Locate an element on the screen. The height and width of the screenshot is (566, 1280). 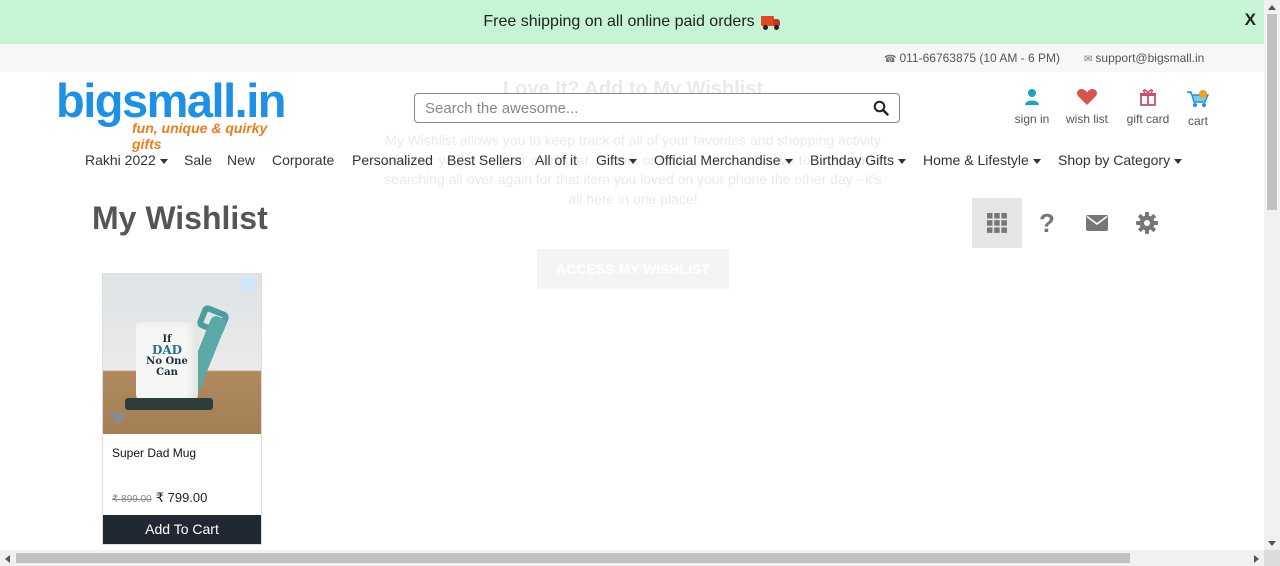
scroll-down-icon is located at coordinates (1272, 543).